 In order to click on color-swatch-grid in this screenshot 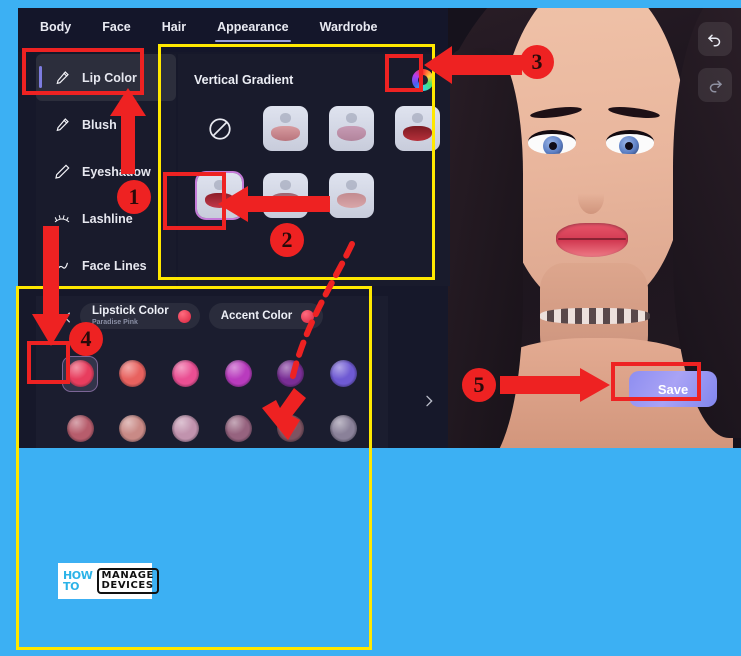, I will do `click(212, 394)`.